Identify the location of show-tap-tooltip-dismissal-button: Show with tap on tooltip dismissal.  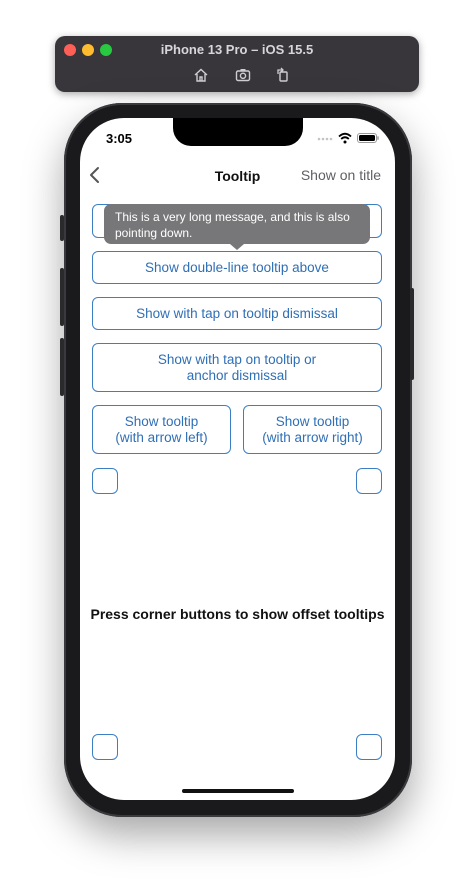
(237, 313).